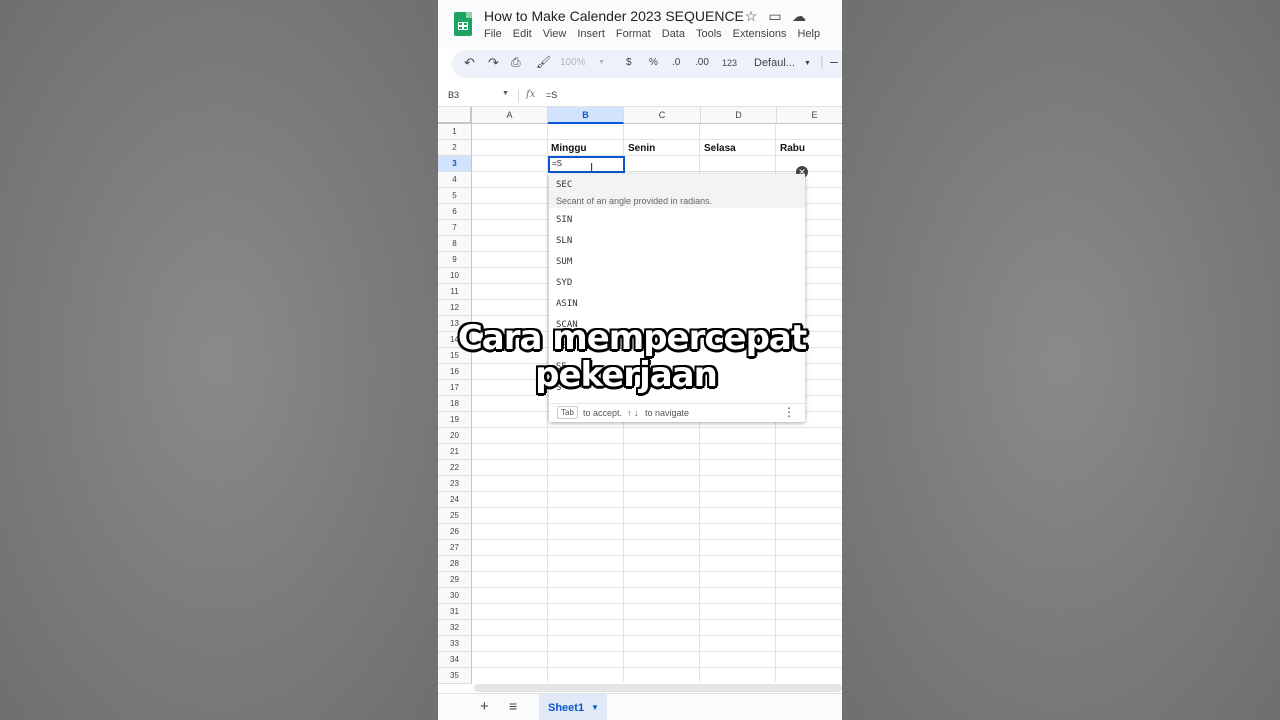  I want to click on cell-b2: Minggu, so click(569, 148).